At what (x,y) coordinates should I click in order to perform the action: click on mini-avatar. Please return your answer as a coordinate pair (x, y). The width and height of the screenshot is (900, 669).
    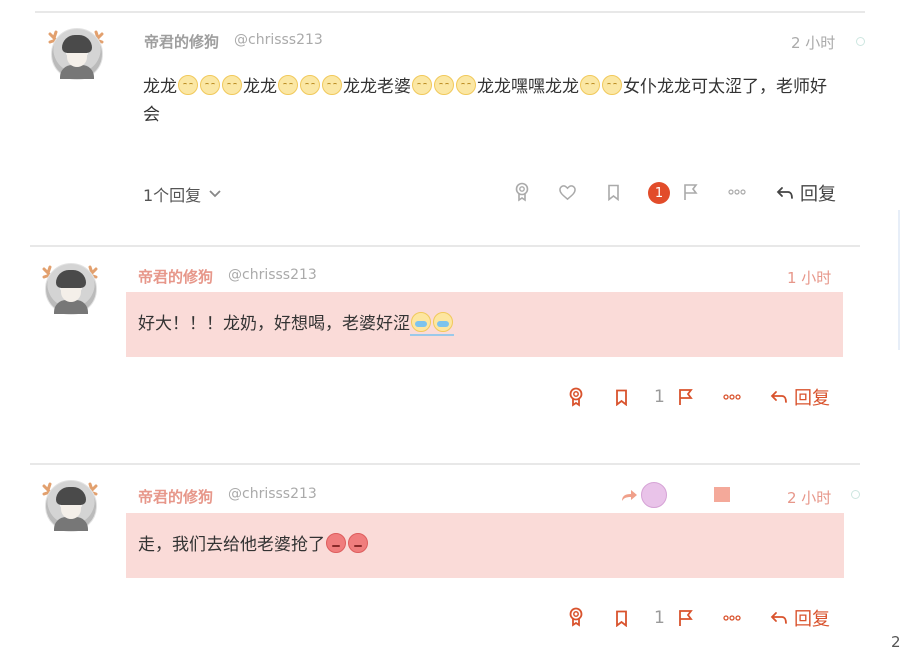
    Looking at the image, I should click on (654, 495).